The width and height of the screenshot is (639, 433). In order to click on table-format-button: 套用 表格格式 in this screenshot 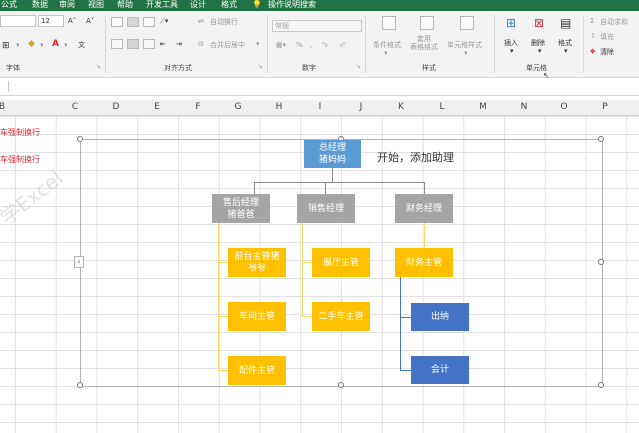, I will do `click(424, 43)`.